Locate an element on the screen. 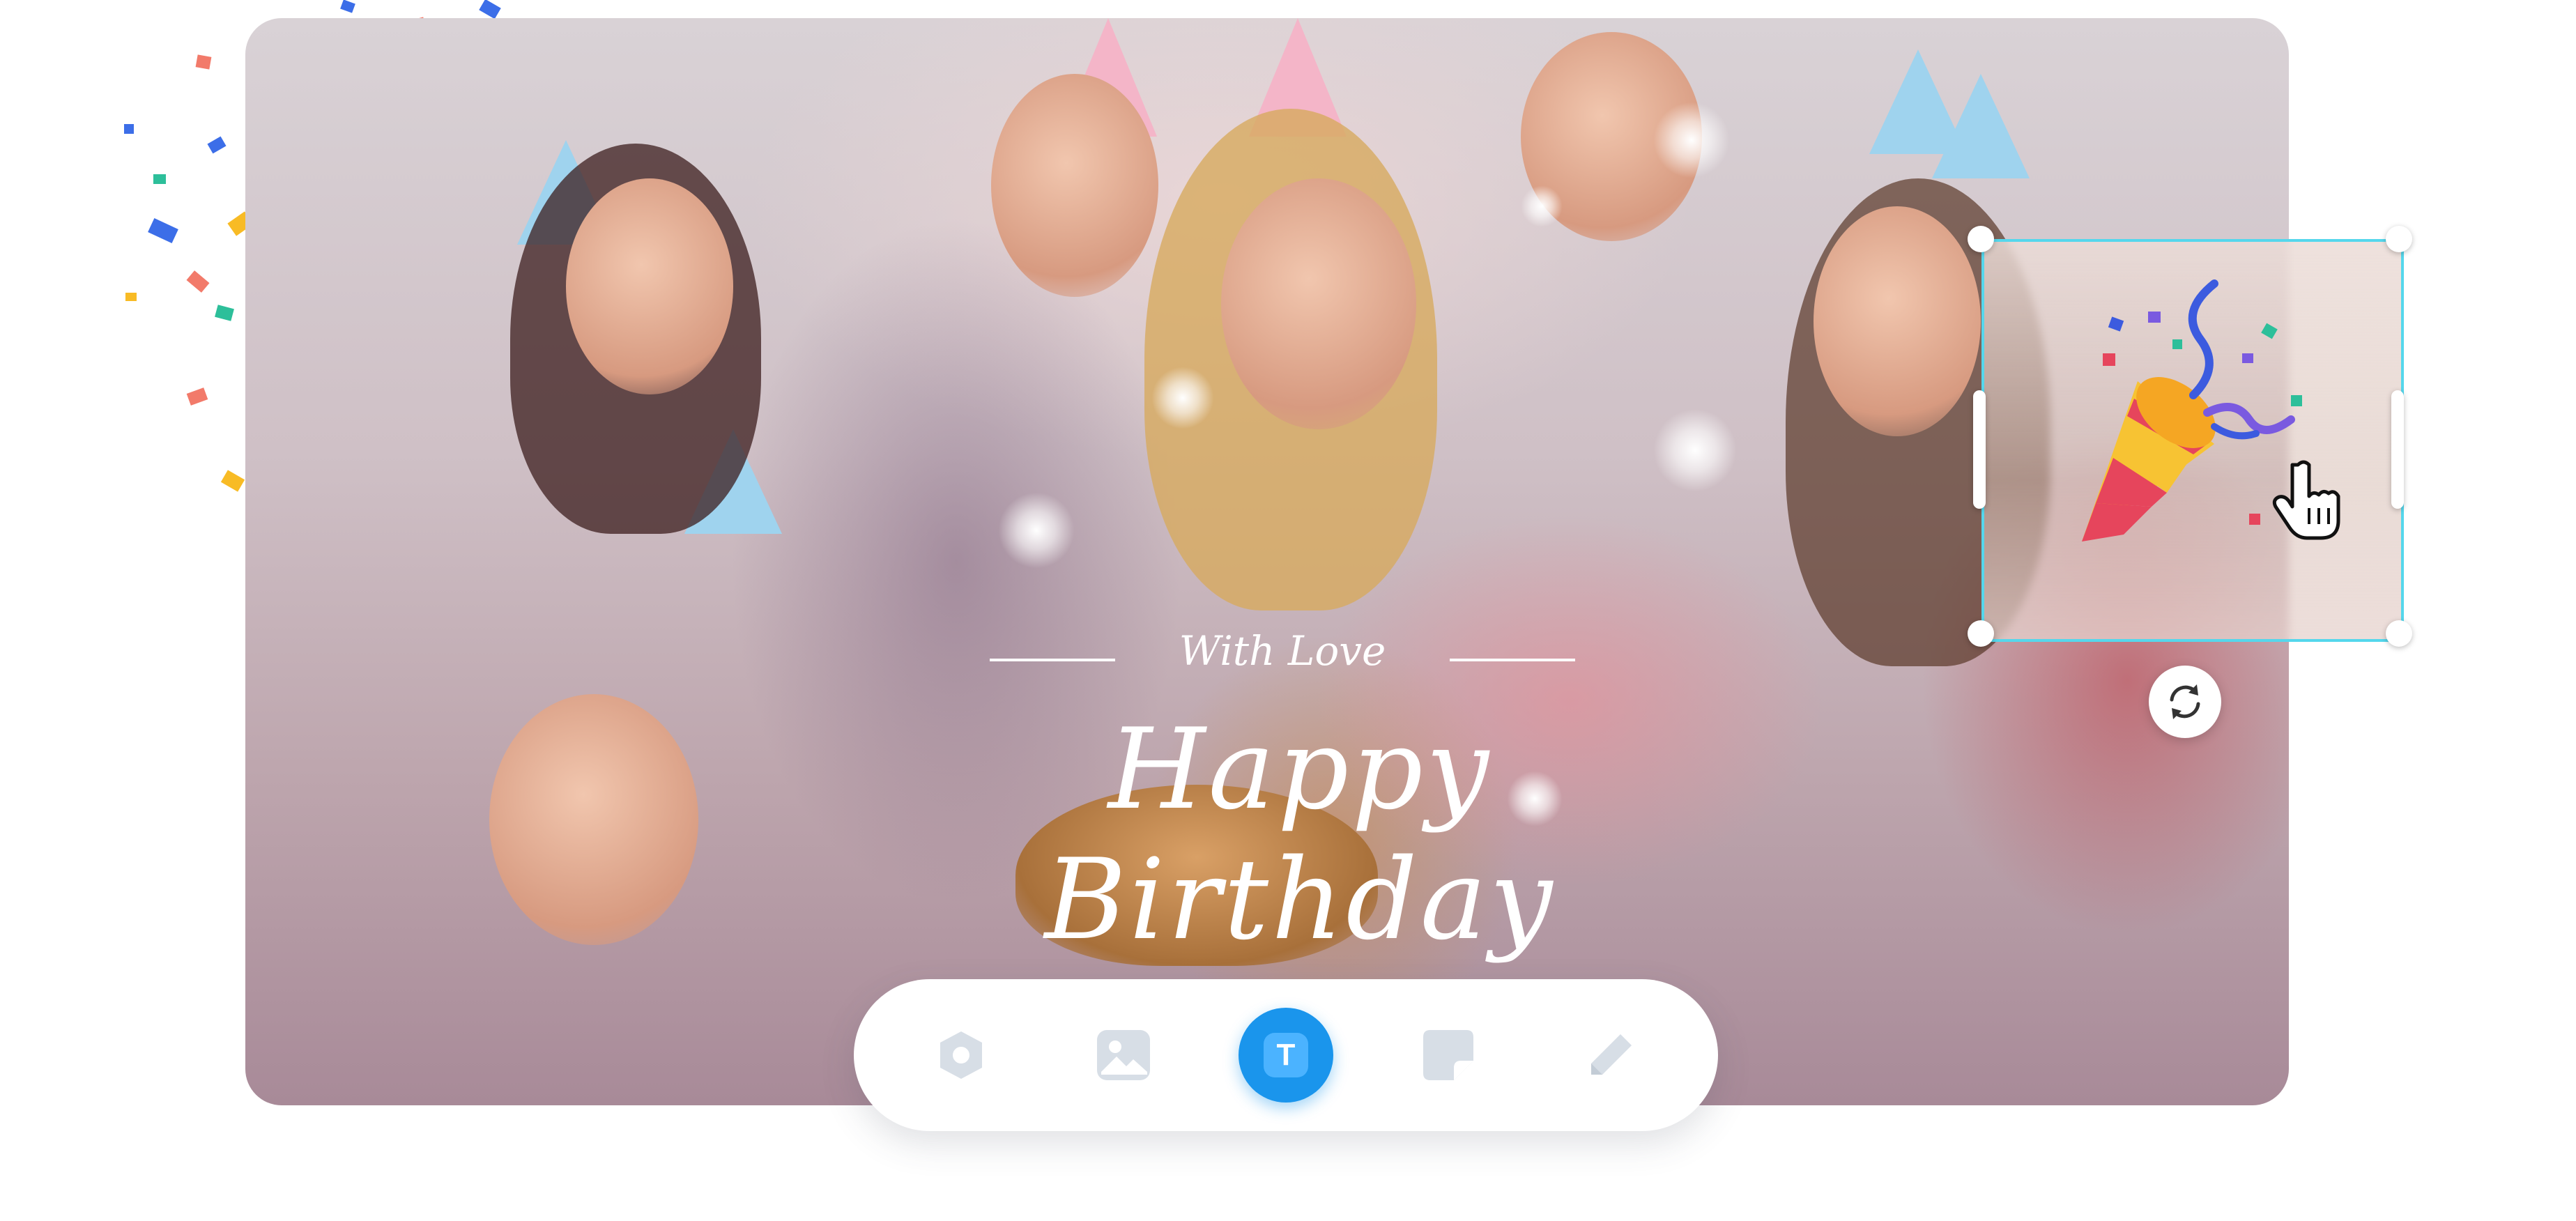  text-tool-button: T is located at coordinates (1286, 1055).